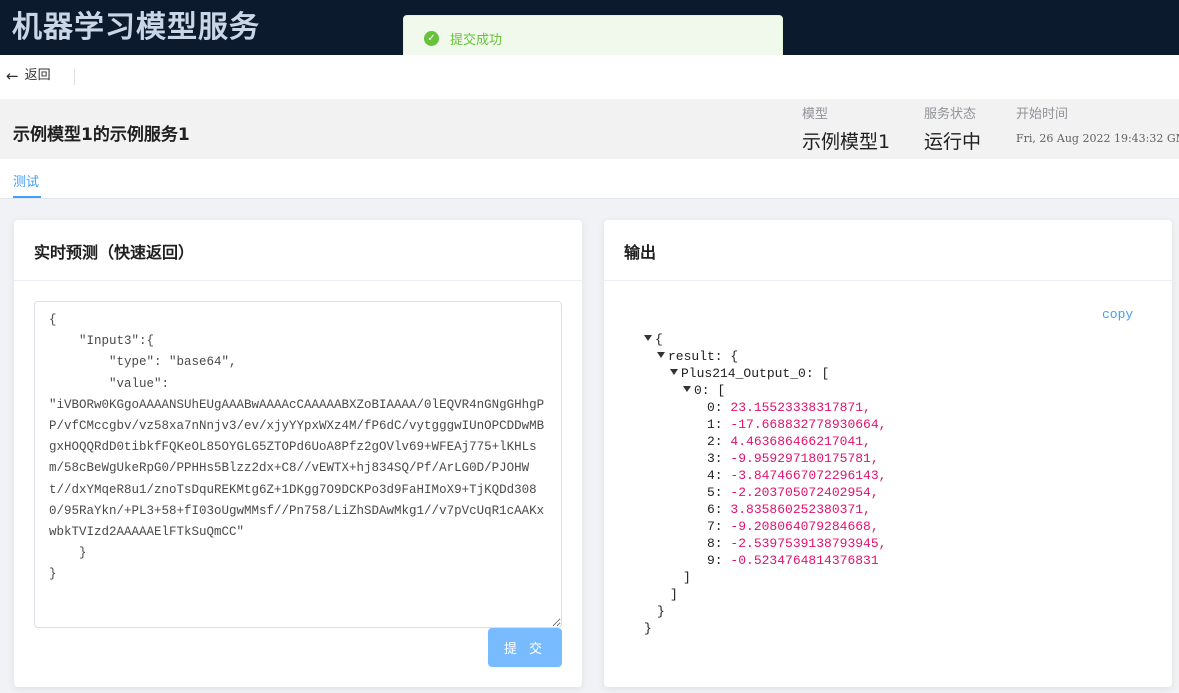  I want to click on tree-index: 6:, so click(715, 509).